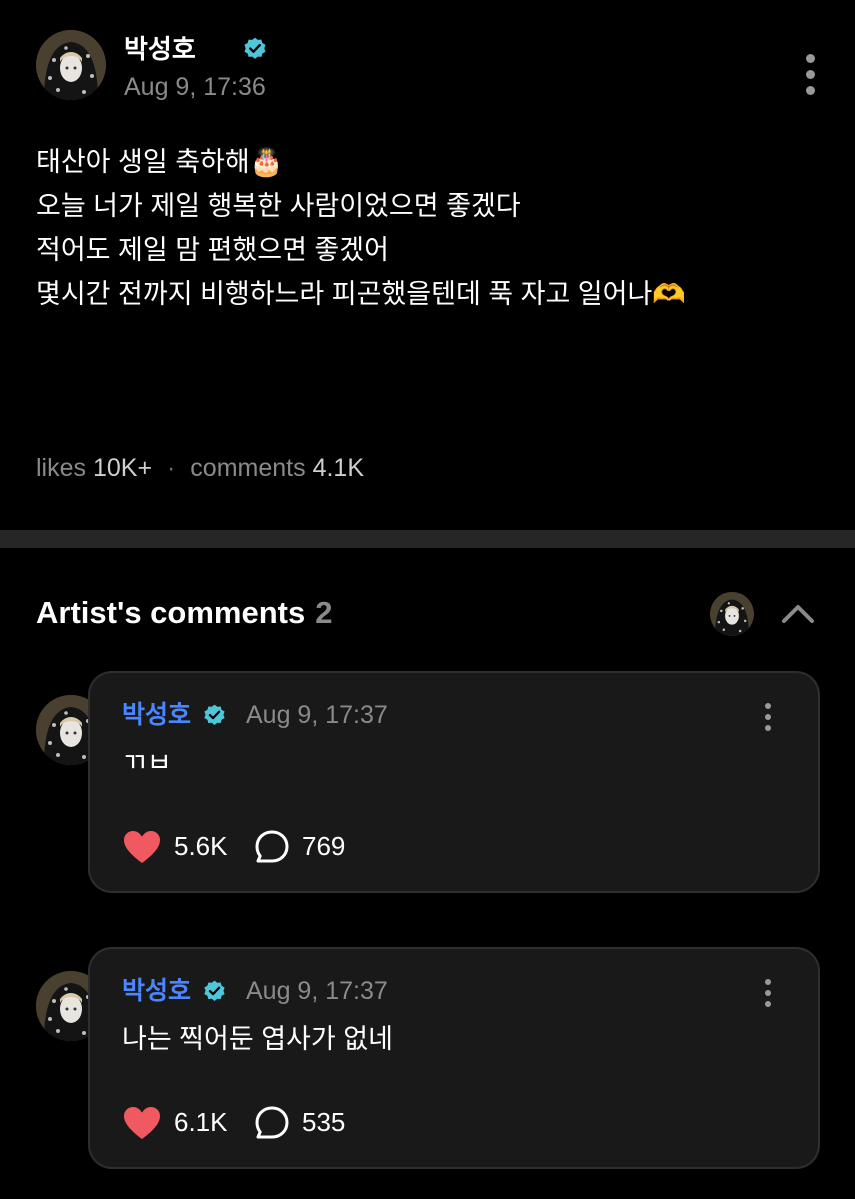  I want to click on post-line: 몇시간 전까지 비행하느라 피곤했을텐데 푹 자고 일어나🫶, so click(361, 294).